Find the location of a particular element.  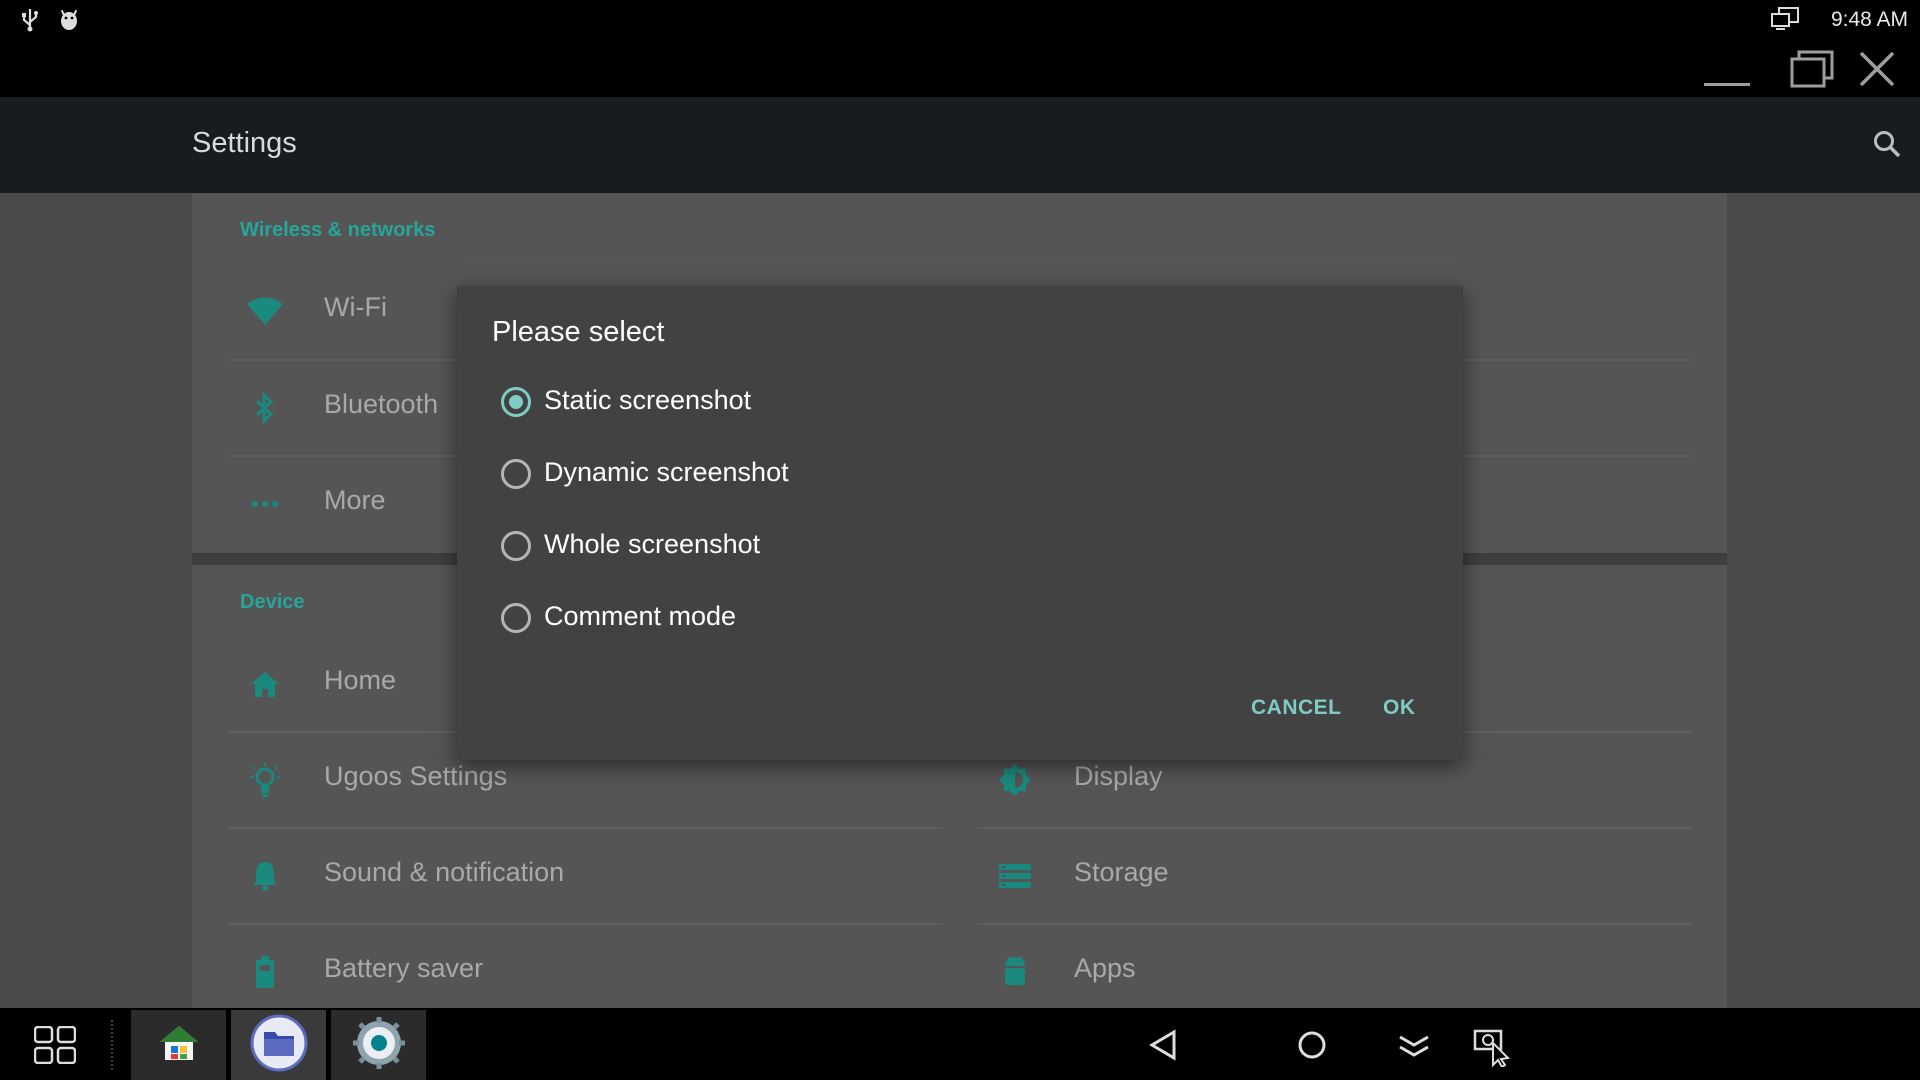

minimize-icon is located at coordinates (1727, 75).